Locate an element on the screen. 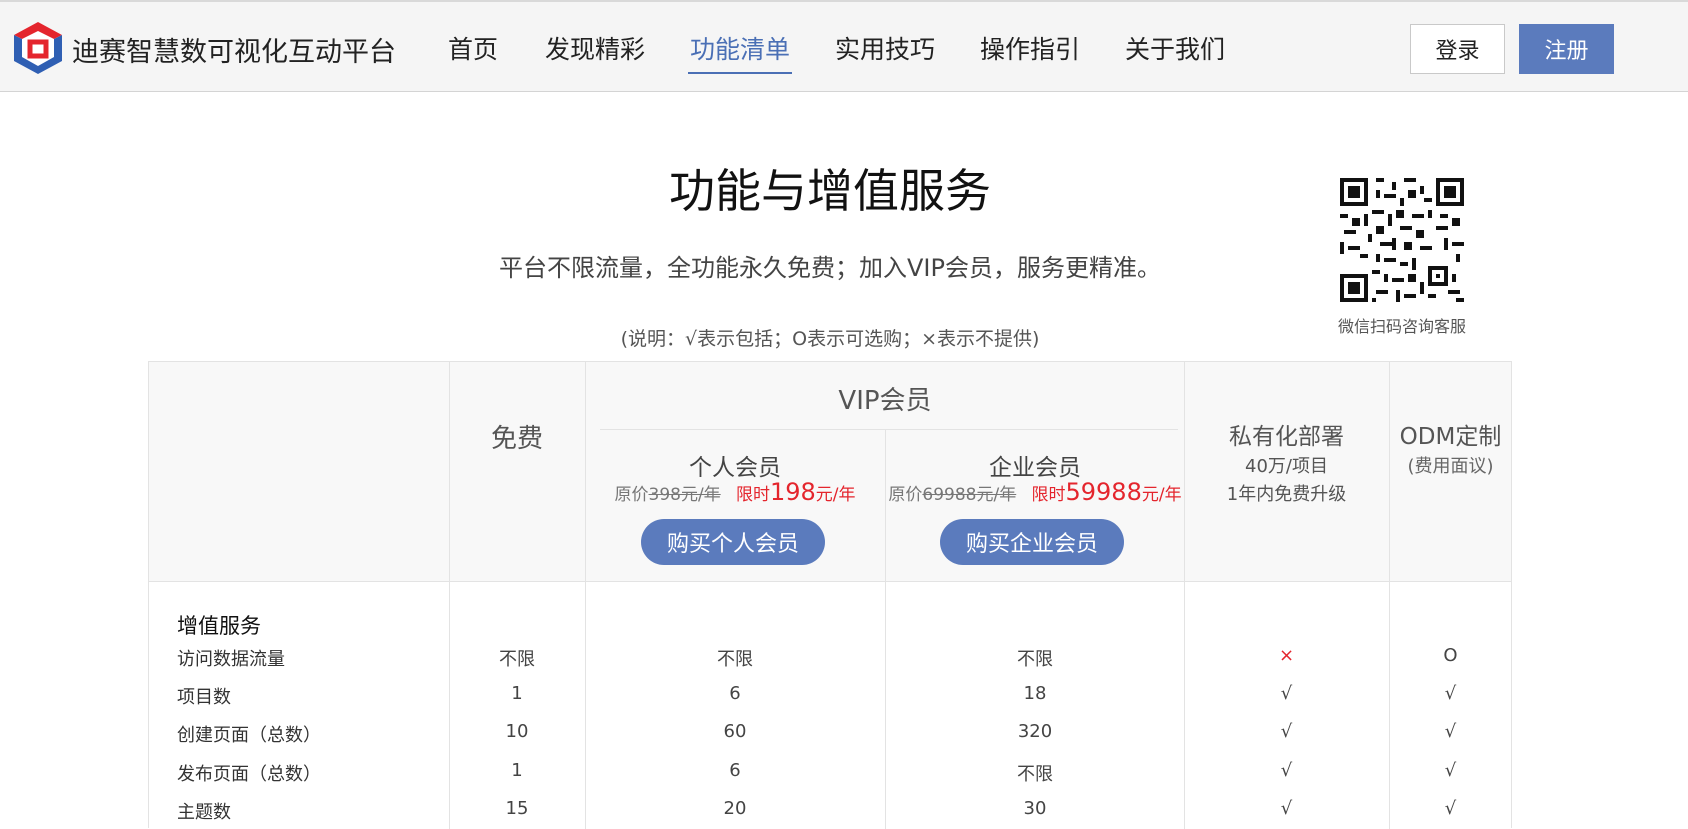  plan-private-title: 私有化部署 is located at coordinates (1286, 437).